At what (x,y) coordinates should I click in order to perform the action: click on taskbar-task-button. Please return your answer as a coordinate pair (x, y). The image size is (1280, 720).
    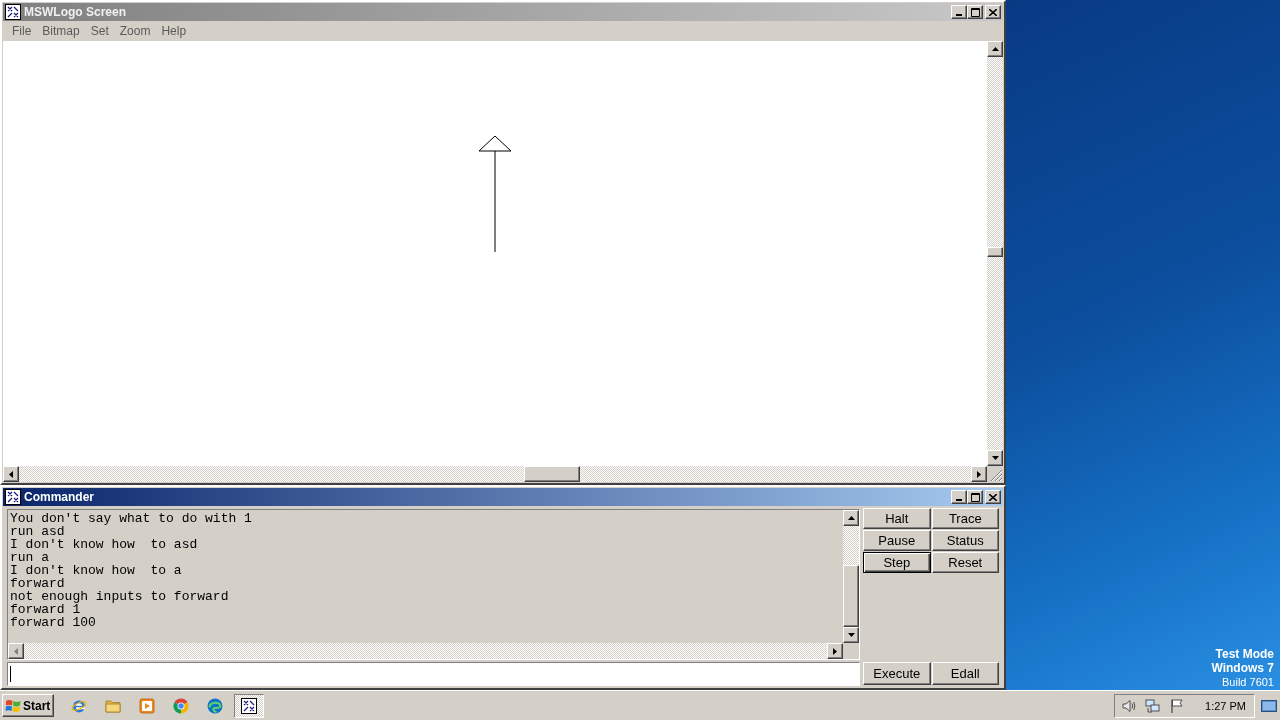
    Looking at the image, I should click on (249, 705).